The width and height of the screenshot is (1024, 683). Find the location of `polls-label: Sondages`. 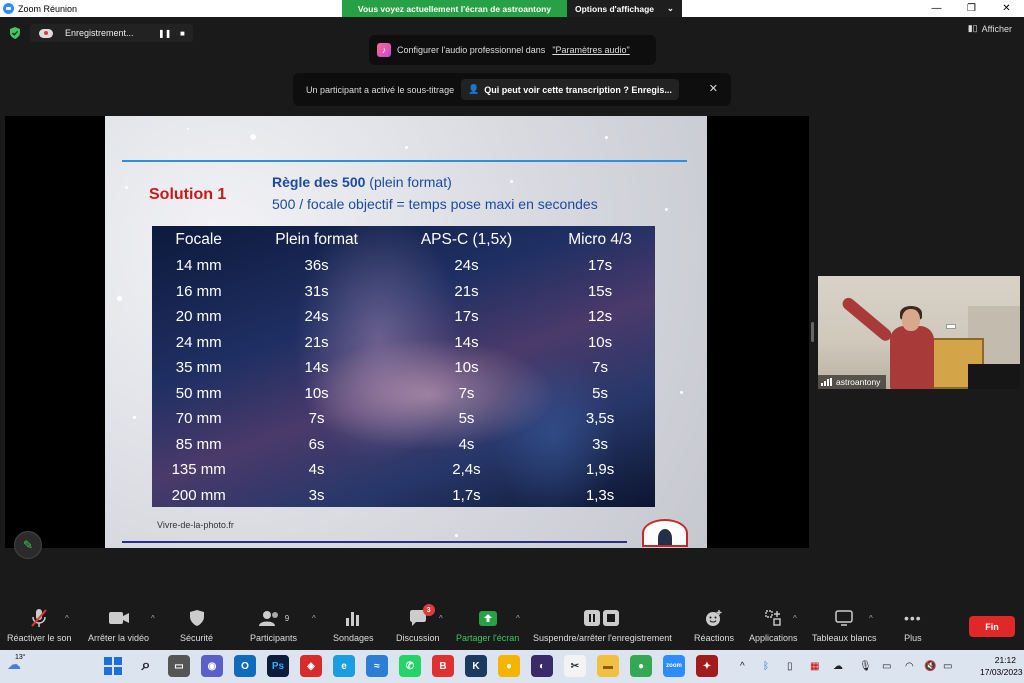

polls-label: Sondages is located at coordinates (353, 638).